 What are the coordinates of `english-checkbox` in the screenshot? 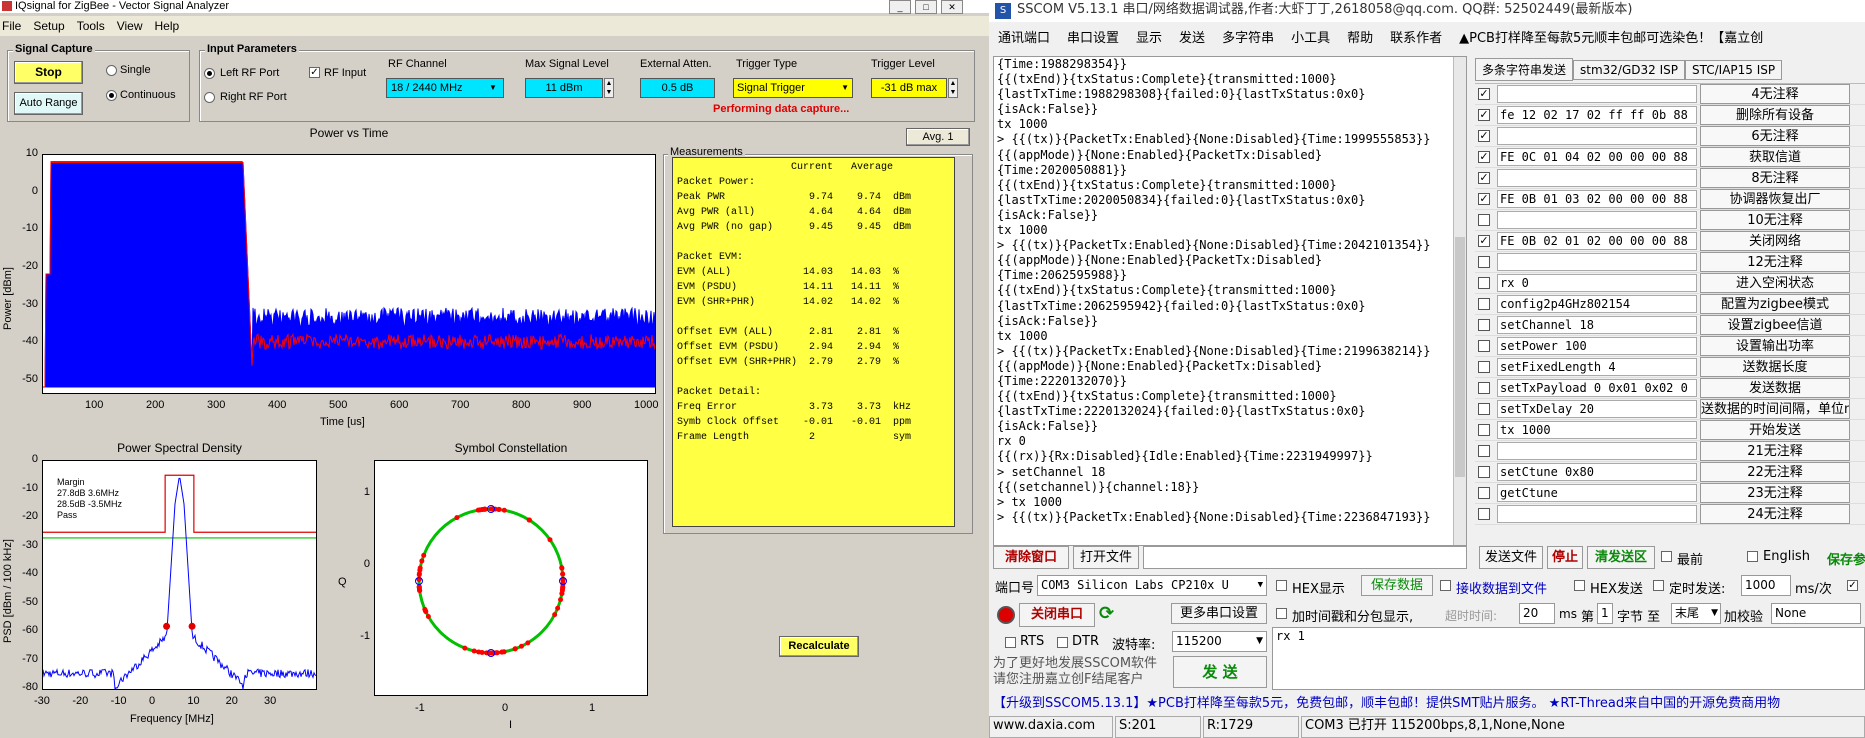 It's located at (1752, 556).